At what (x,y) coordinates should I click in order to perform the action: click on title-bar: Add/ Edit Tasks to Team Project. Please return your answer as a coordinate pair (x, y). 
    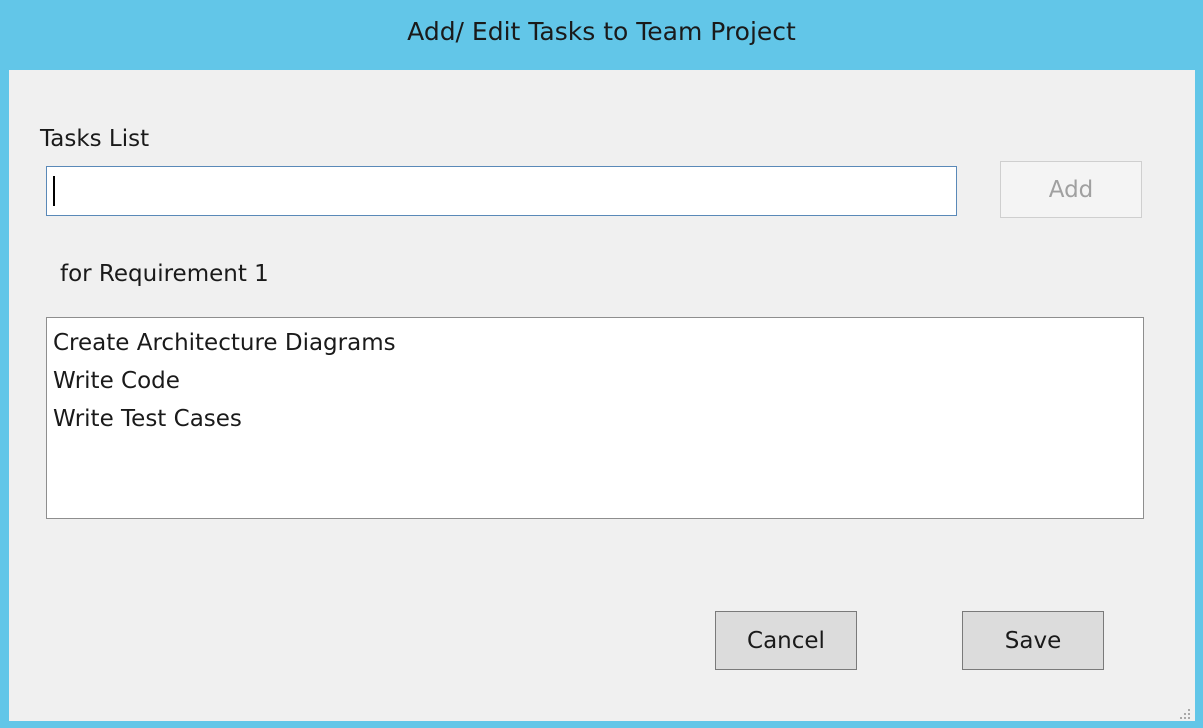
    Looking at the image, I should click on (601, 35).